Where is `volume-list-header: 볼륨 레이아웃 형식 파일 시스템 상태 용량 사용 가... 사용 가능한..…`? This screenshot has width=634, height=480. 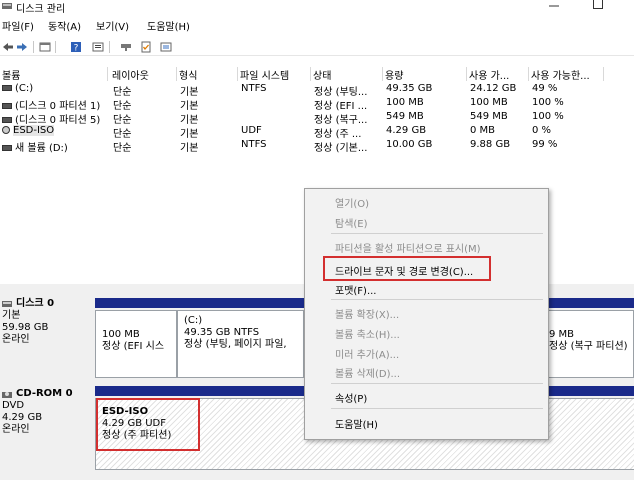
volume-list-header: 볼륨 레이아웃 형식 파일 시스템 상태 용량 사용 가... 사용 가능한..… is located at coordinates (317, 74).